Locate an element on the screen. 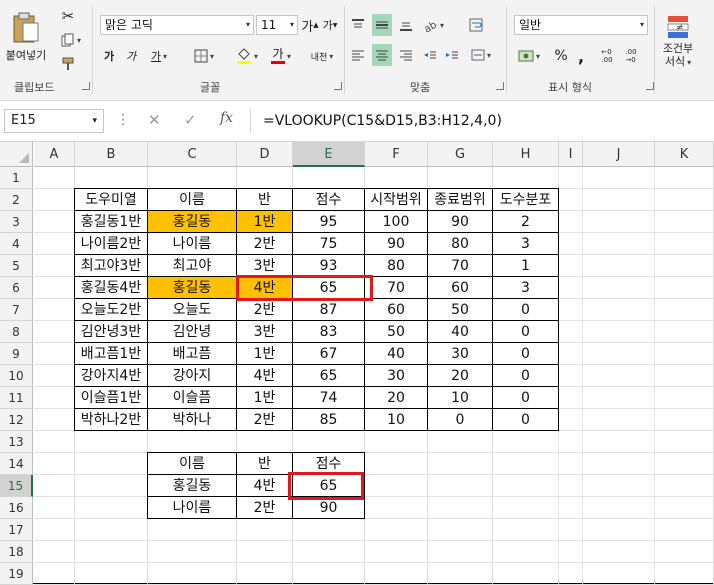 The height and width of the screenshot is (585, 714). row-header-3: 3 is located at coordinates (16, 222).